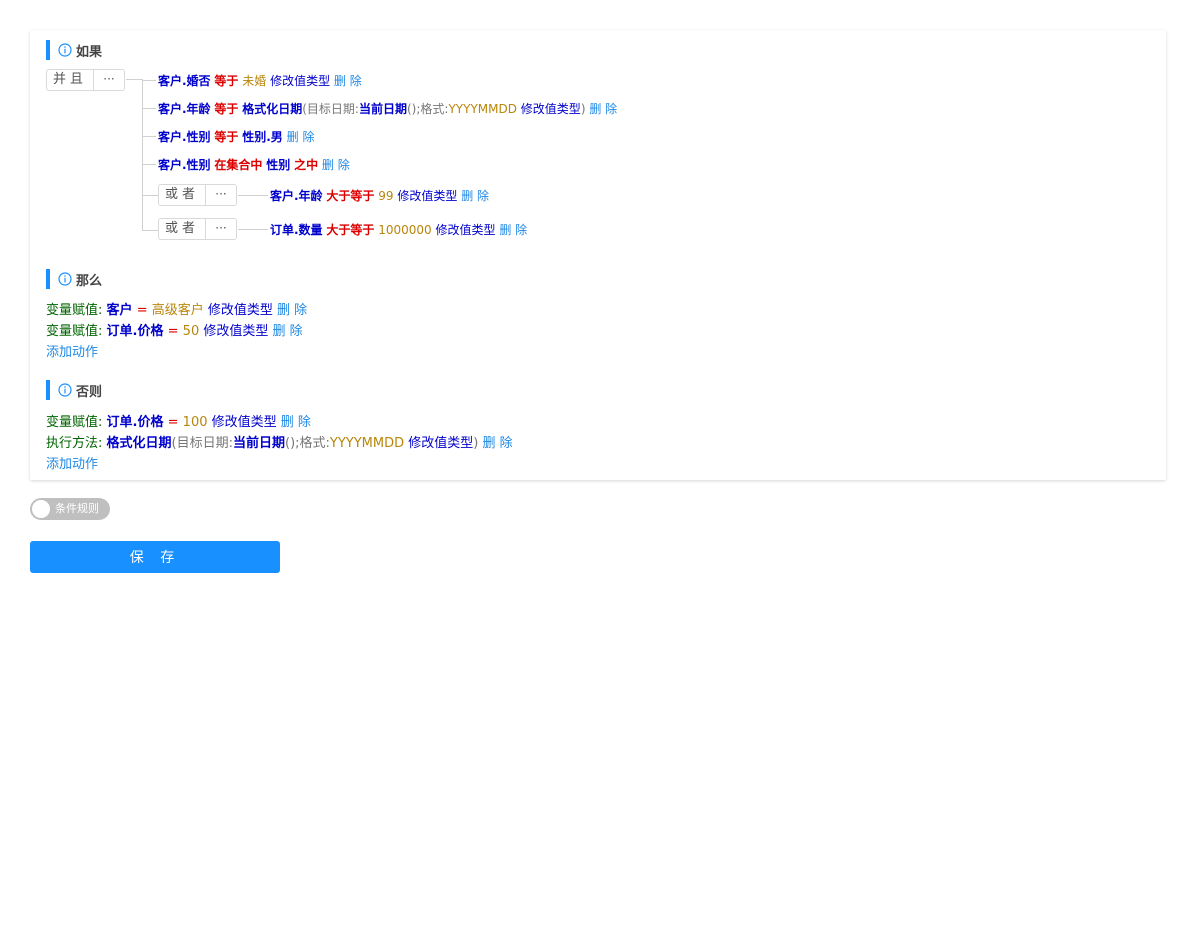 The width and height of the screenshot is (1186, 932). Describe the element at coordinates (385, 196) in the screenshot. I see `condition-value: 99` at that location.